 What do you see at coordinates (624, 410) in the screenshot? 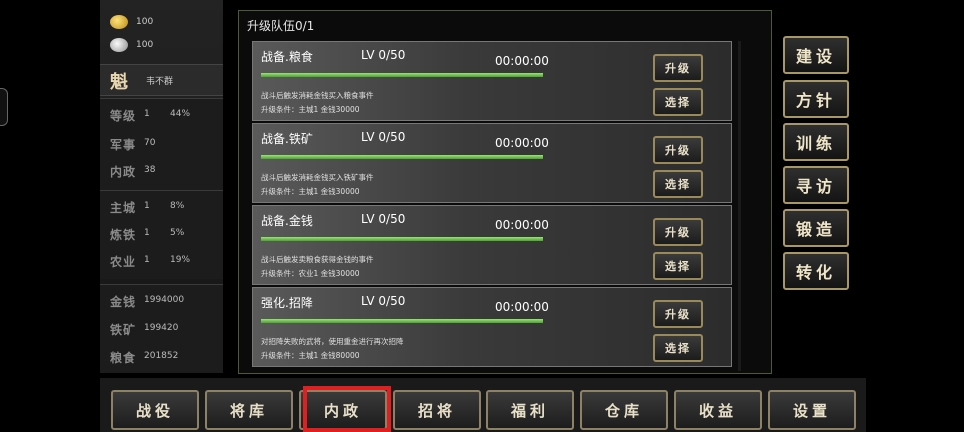
I see `nav-warehouse-tab: 仓库` at bounding box center [624, 410].